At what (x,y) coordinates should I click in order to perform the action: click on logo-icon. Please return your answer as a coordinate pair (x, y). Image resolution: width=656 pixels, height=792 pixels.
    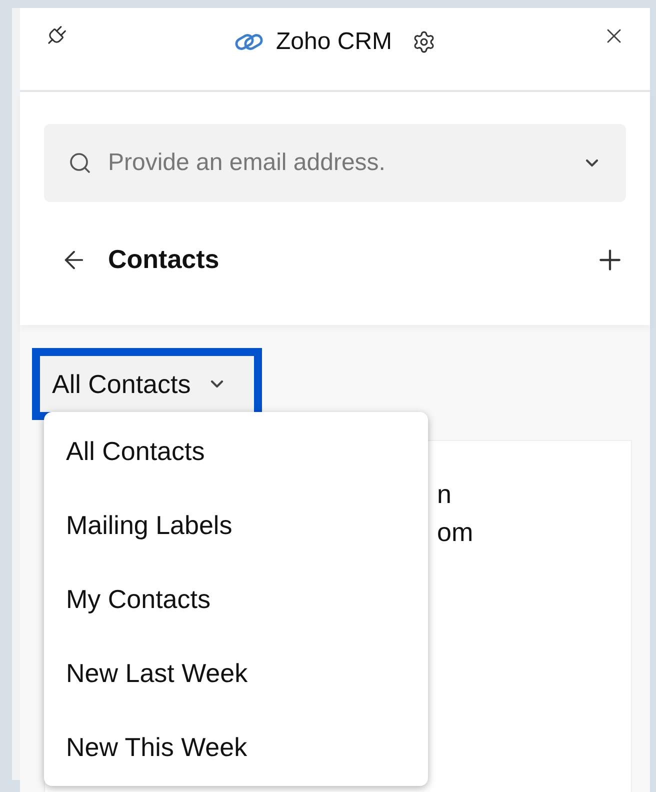
    Looking at the image, I should click on (249, 42).